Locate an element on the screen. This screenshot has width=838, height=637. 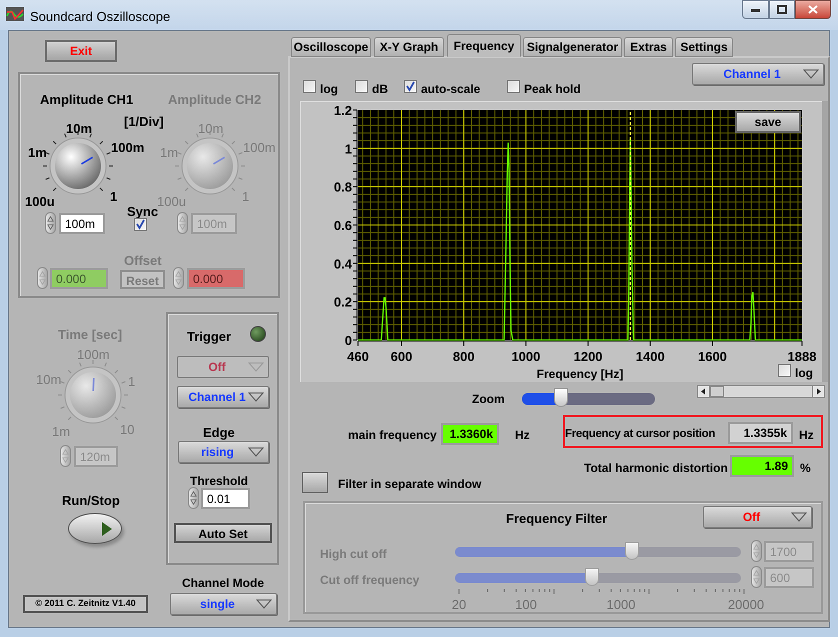
unit-label: % is located at coordinates (805, 468).